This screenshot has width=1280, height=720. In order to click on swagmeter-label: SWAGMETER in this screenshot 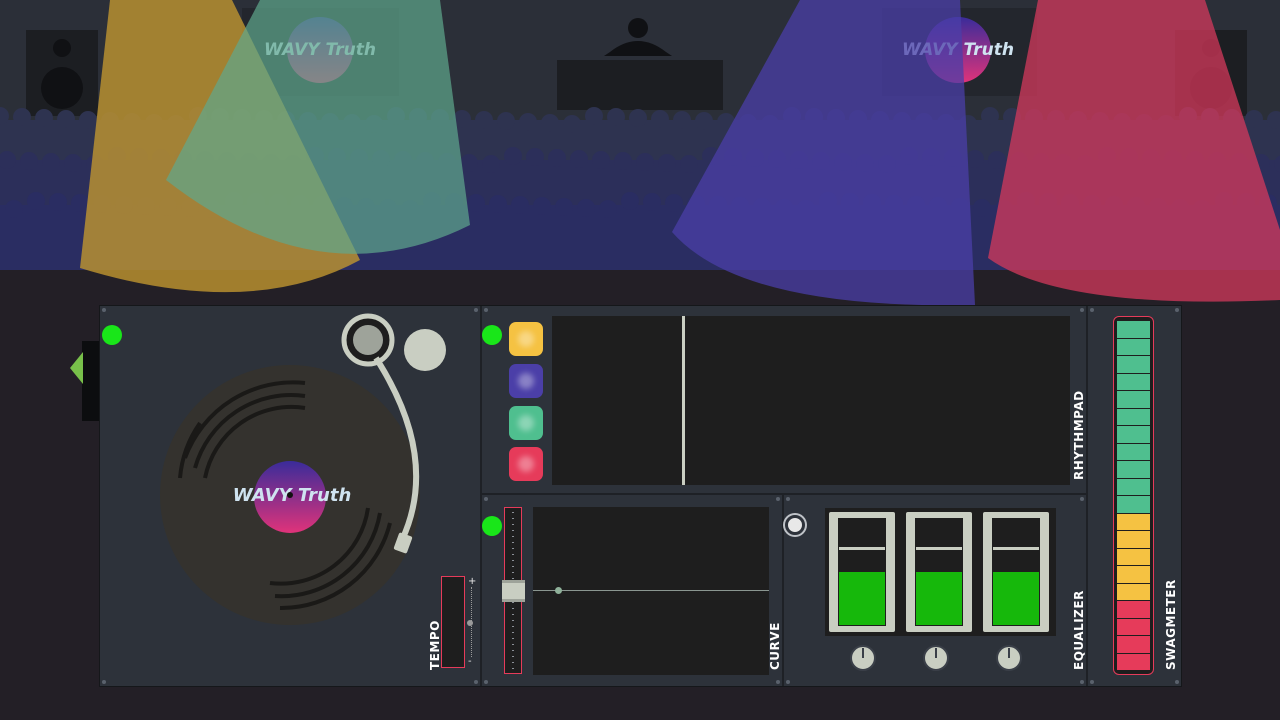, I will do `click(1171, 624)`.